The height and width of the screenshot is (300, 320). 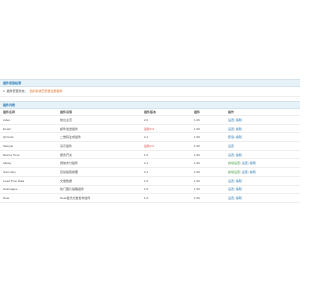 What do you see at coordinates (99, 129) in the screenshot?
I see `plugin-desc: 邮件发送插件` at bounding box center [99, 129].